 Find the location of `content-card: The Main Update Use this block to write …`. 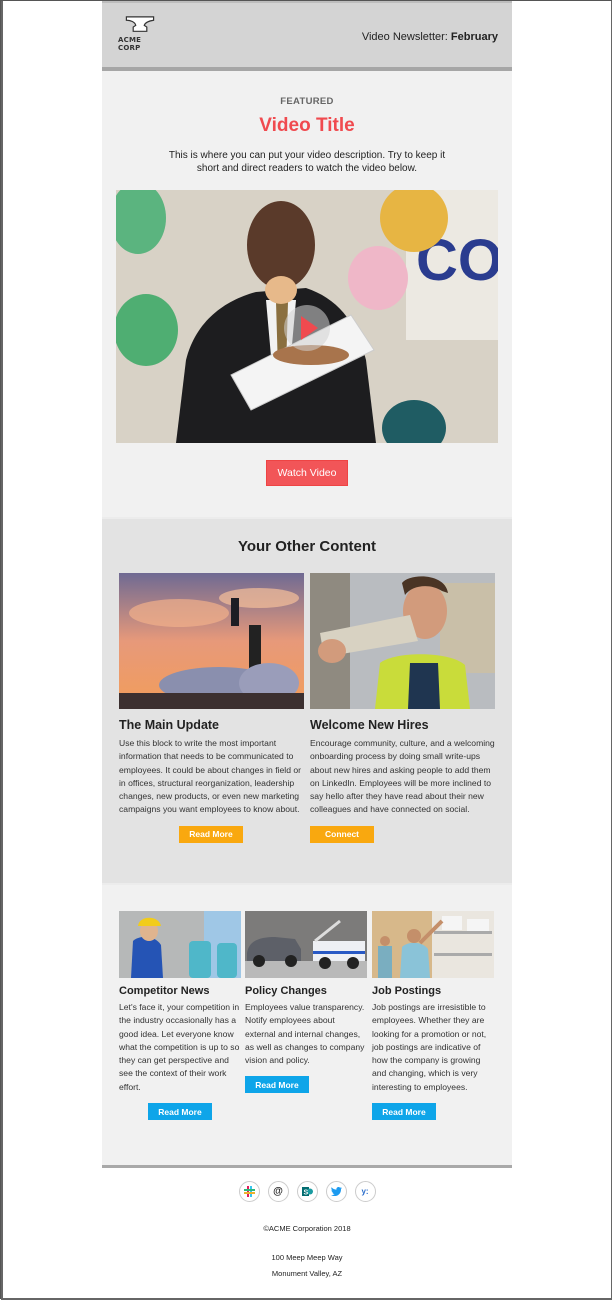

content-card: The Main Update Use this block to write … is located at coordinates (211, 708).